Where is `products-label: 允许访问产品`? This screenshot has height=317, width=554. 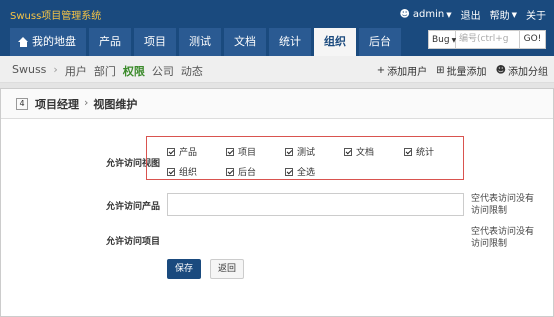
products-label: 允许访问产品 is located at coordinates (133, 207).